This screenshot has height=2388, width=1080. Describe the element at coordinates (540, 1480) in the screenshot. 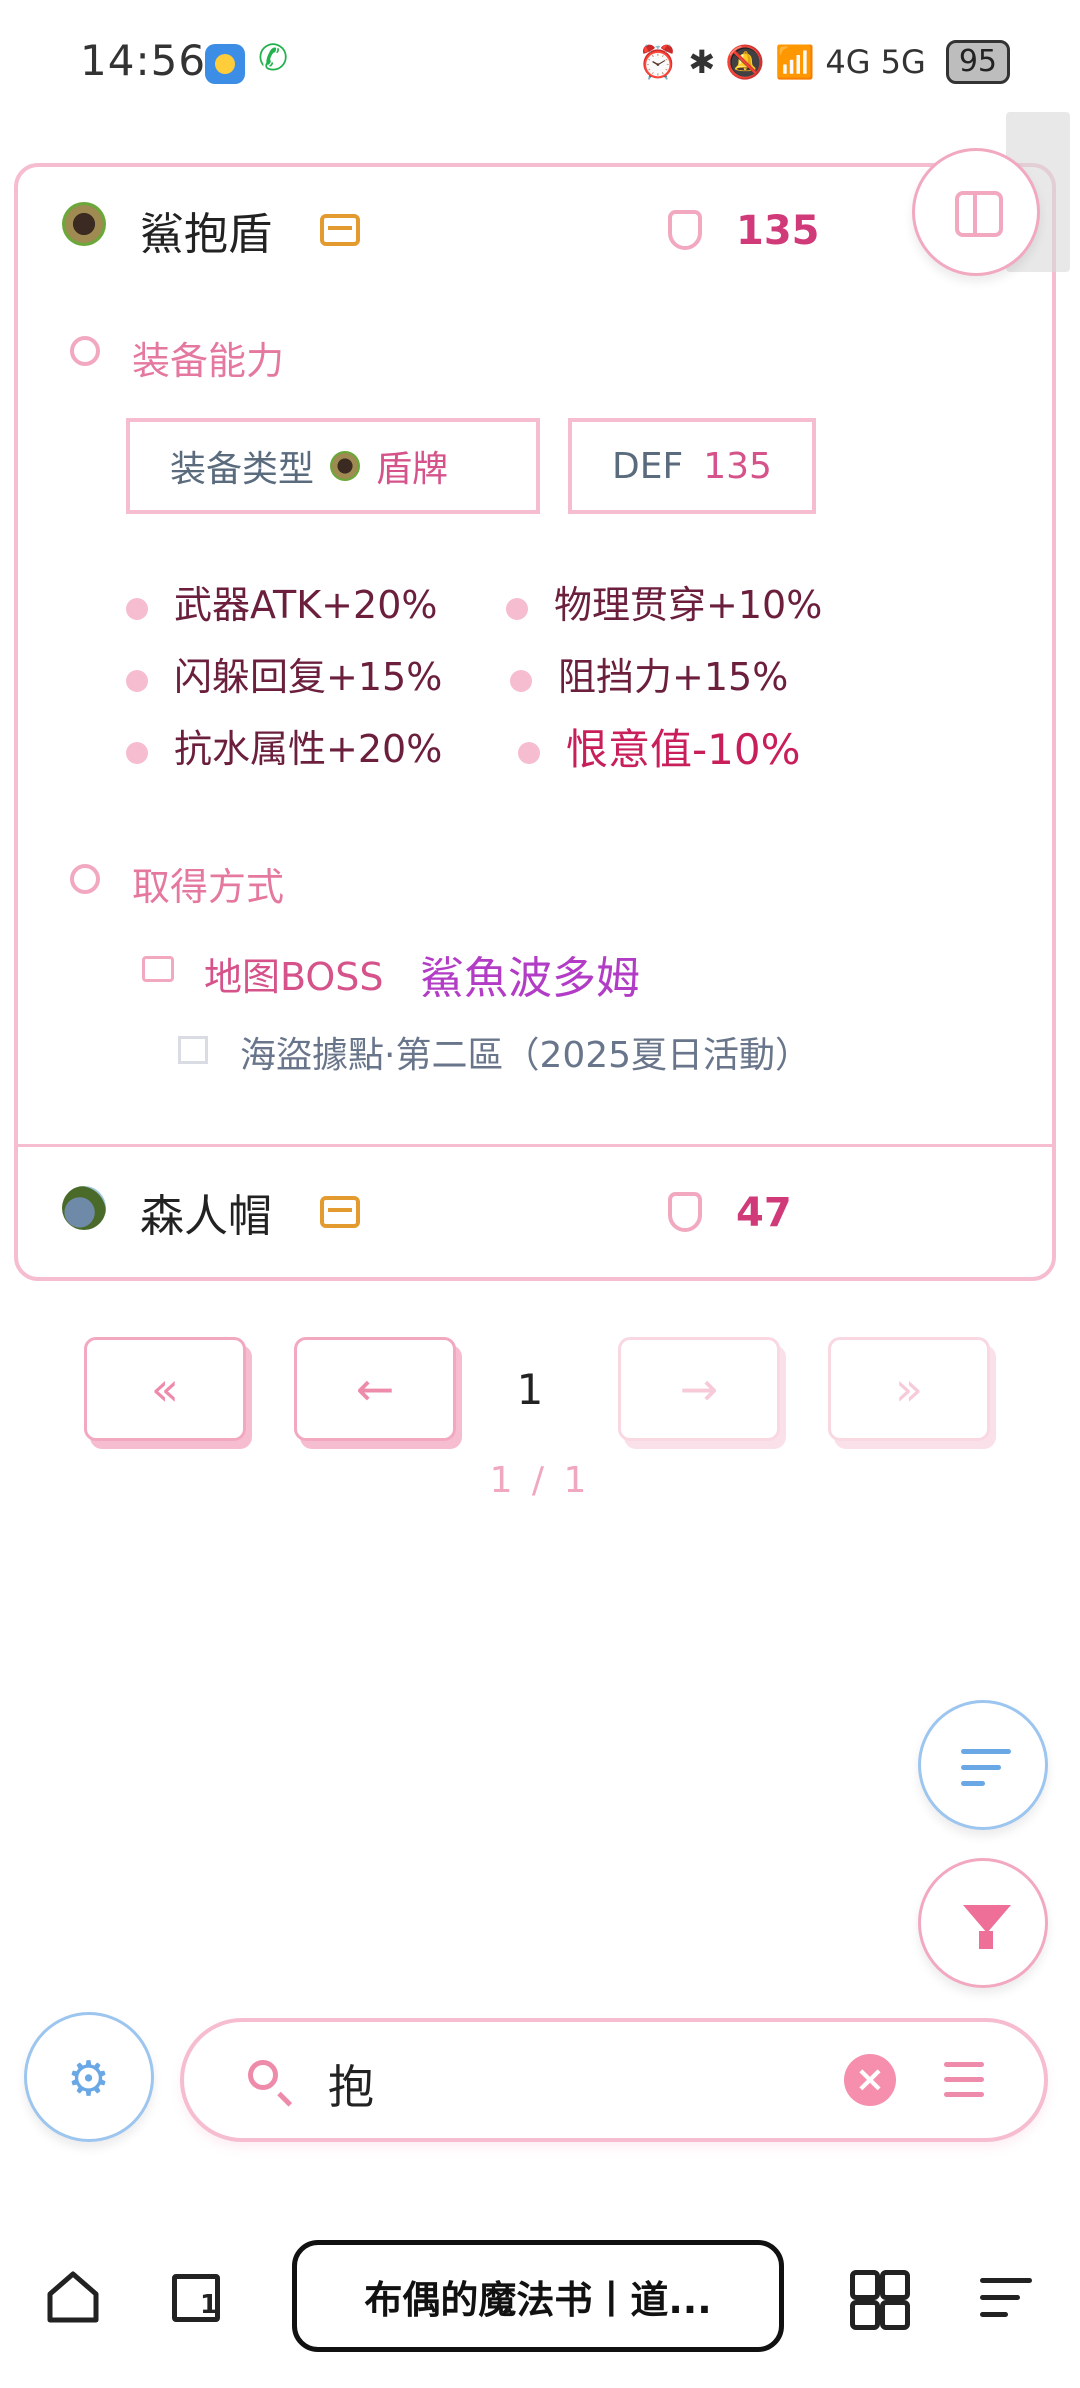

I see `page-total: 1 / 1` at that location.